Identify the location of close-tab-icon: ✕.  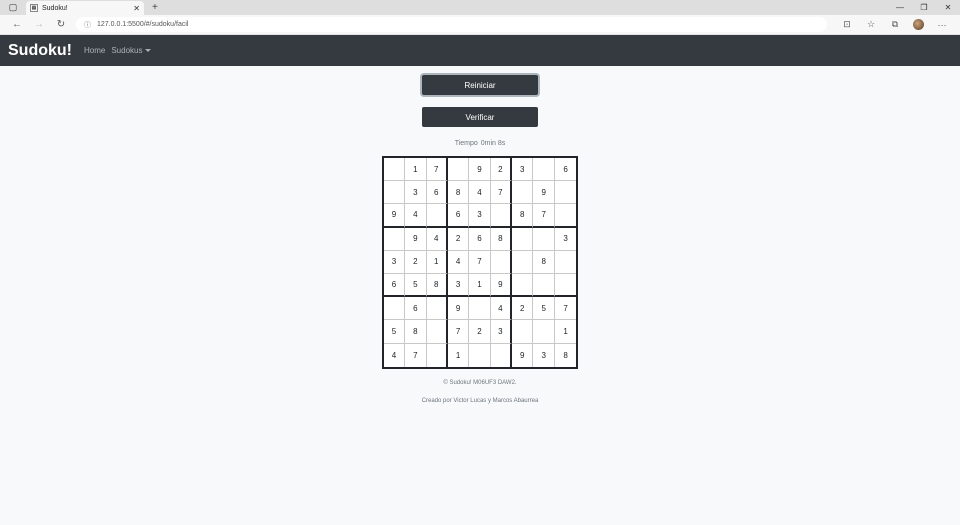
(136, 8).